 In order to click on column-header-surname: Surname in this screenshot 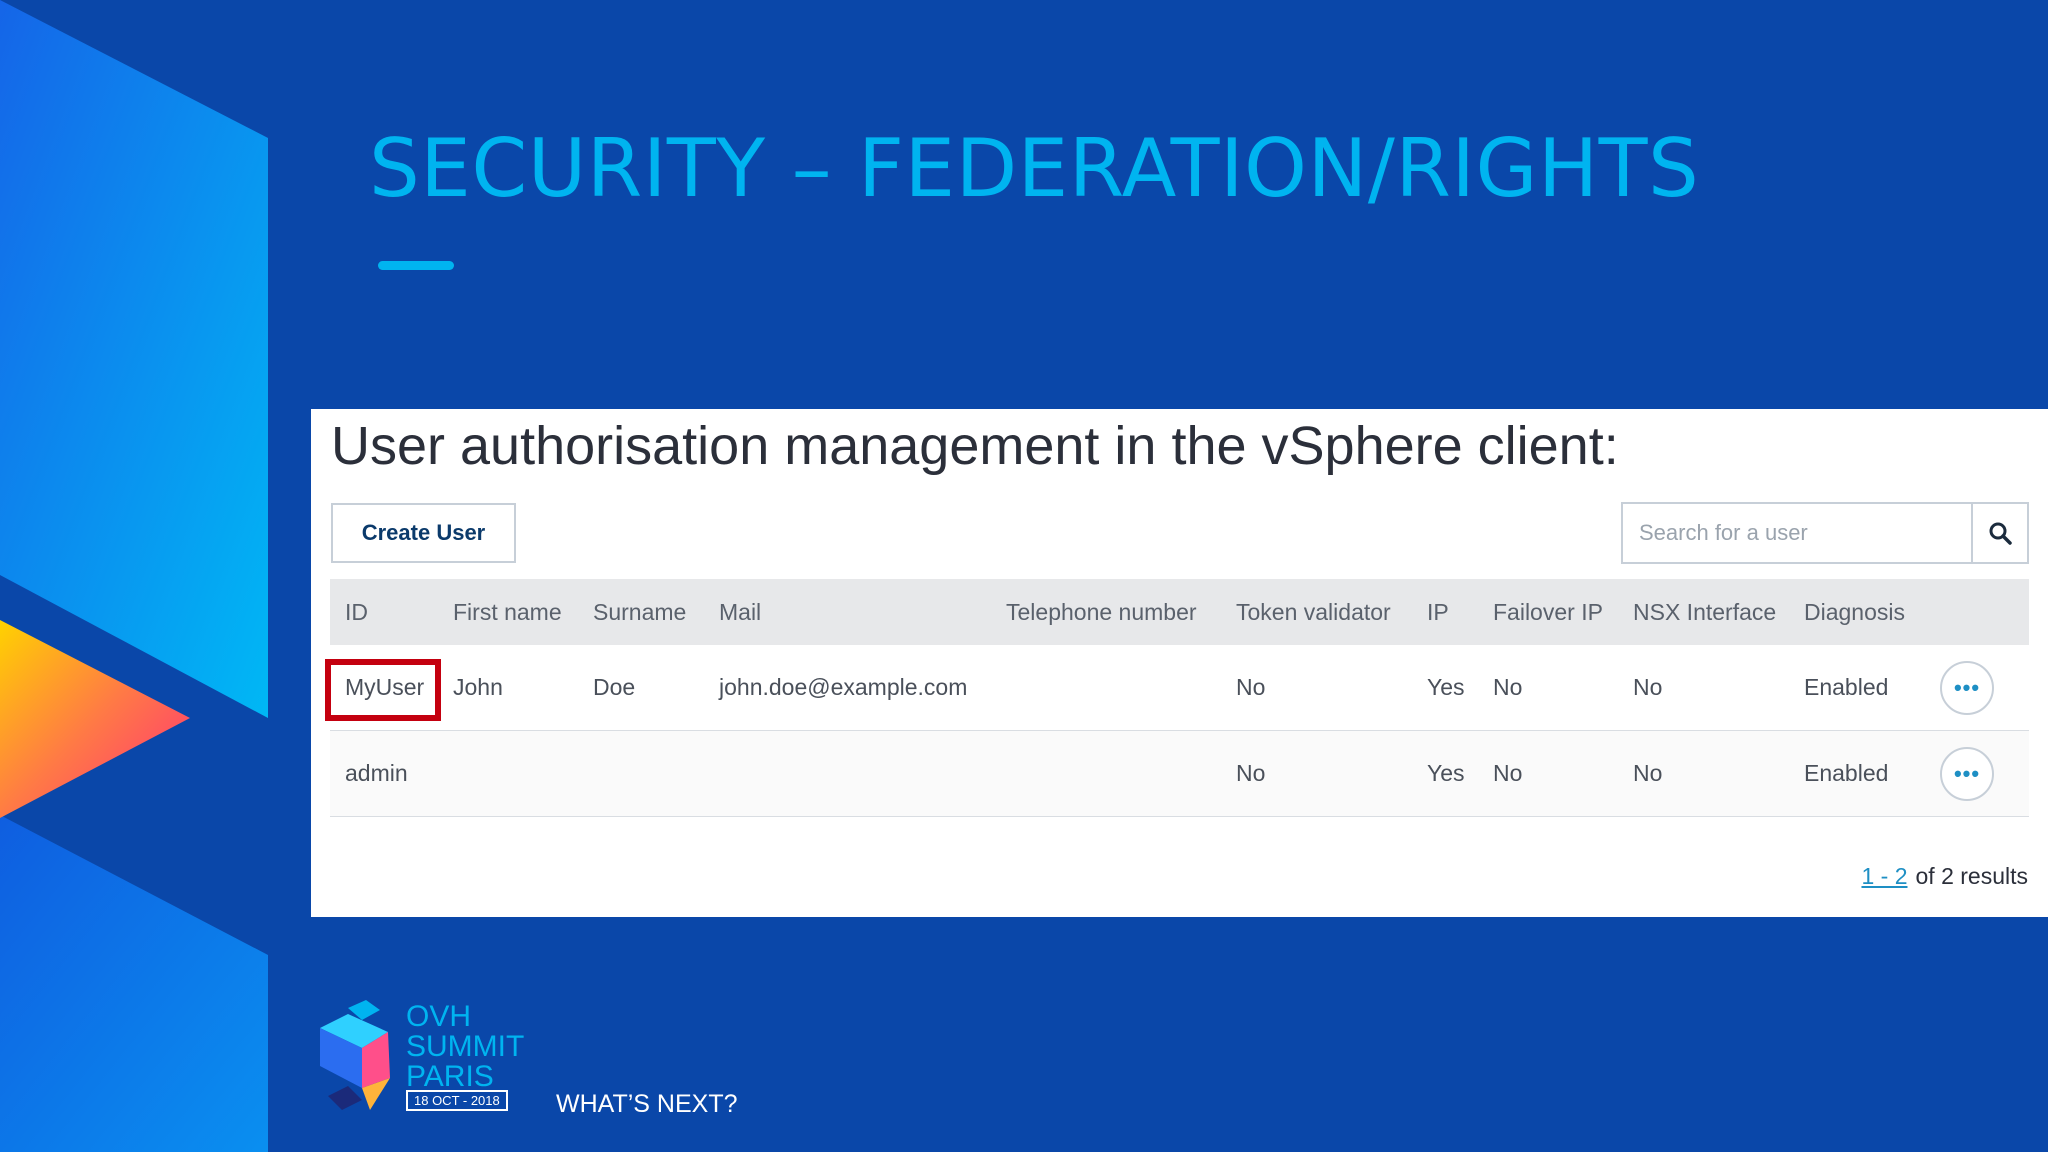, I will do `click(639, 612)`.